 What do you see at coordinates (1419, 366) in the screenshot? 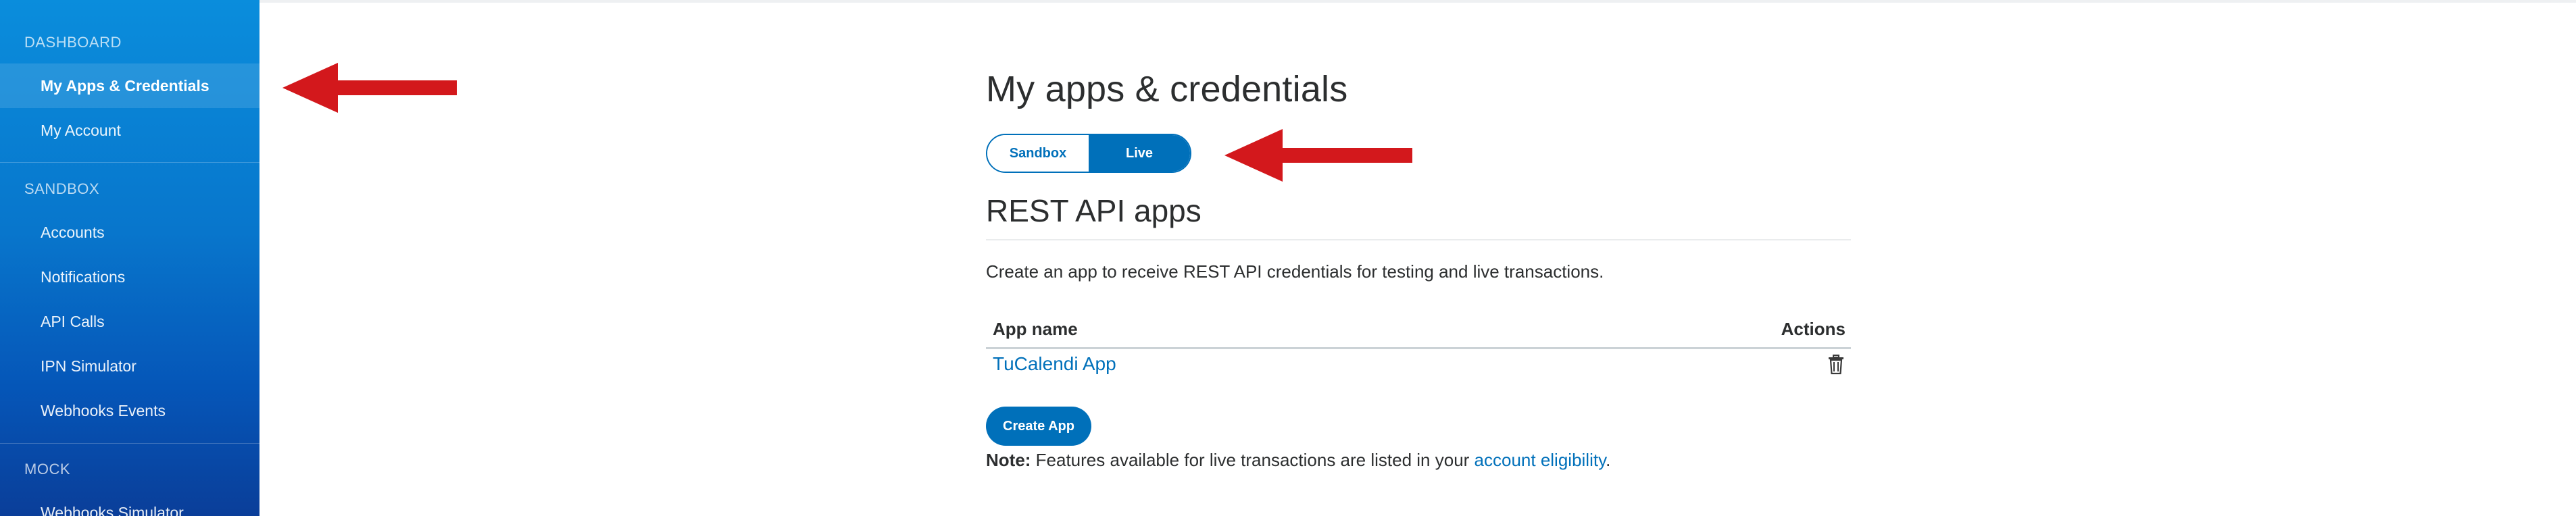
I see `table-row: TuCalendi App` at bounding box center [1419, 366].